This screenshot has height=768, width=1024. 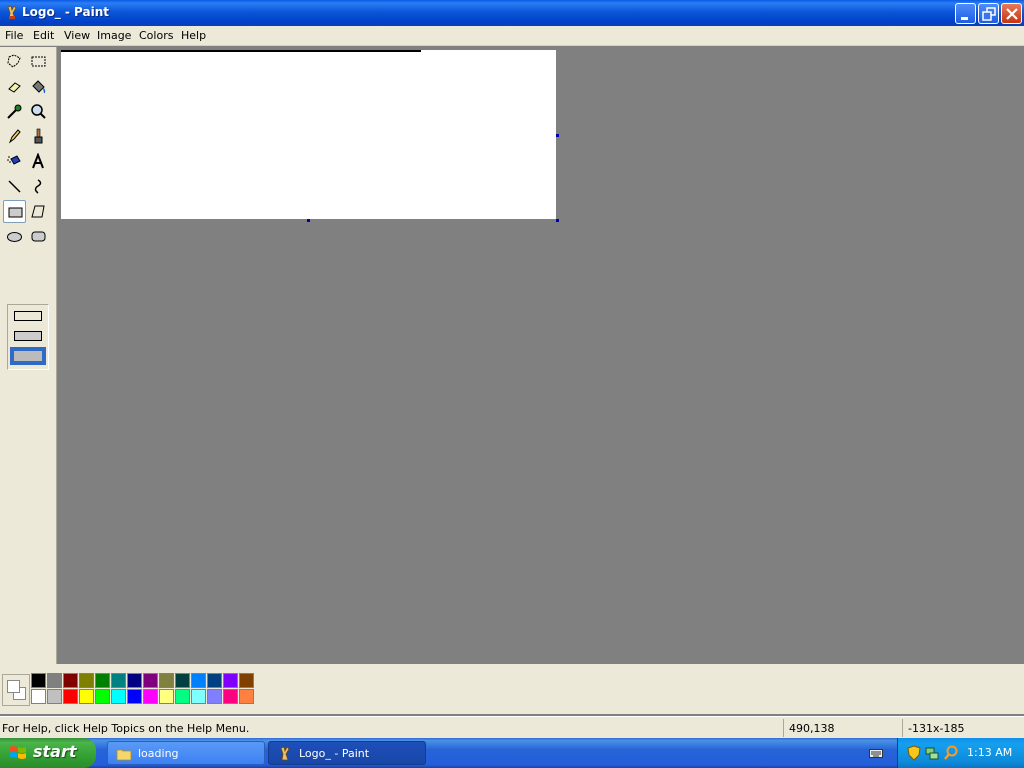 What do you see at coordinates (14, 161) in the screenshot?
I see `airbrush-tool` at bounding box center [14, 161].